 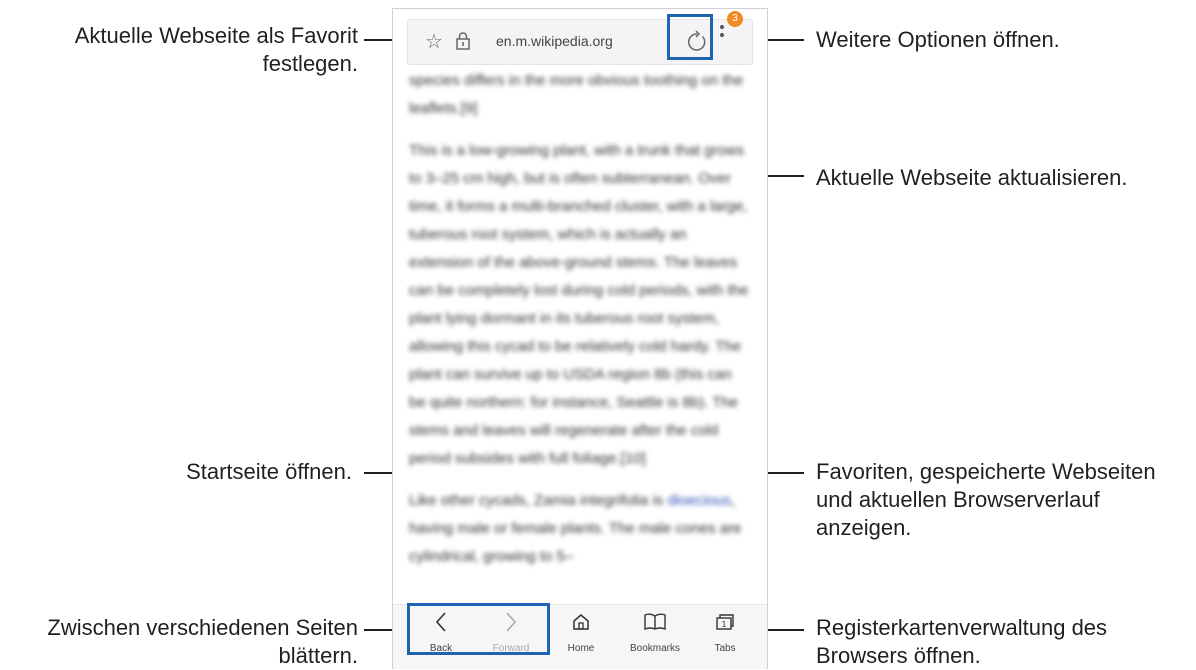 What do you see at coordinates (554, 41) in the screenshot?
I see `url-text: en.m.wikipedia.org` at bounding box center [554, 41].